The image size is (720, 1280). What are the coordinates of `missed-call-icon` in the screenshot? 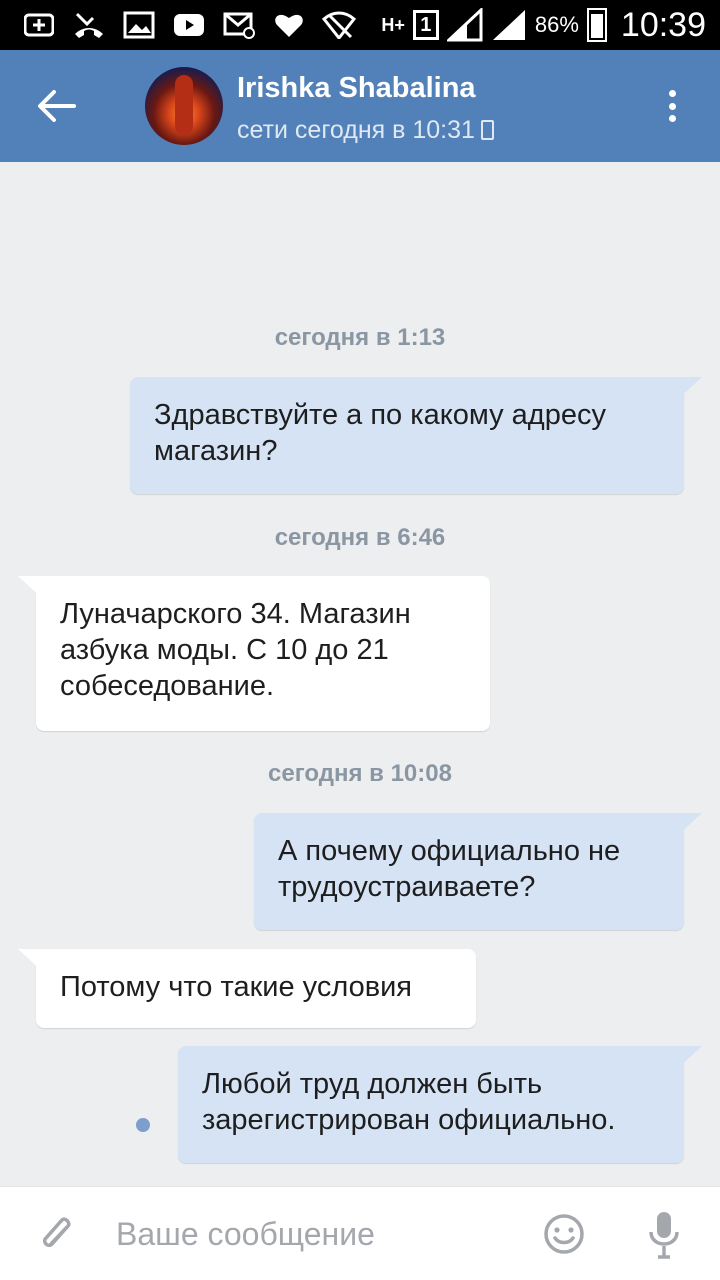 It's located at (89, 25).